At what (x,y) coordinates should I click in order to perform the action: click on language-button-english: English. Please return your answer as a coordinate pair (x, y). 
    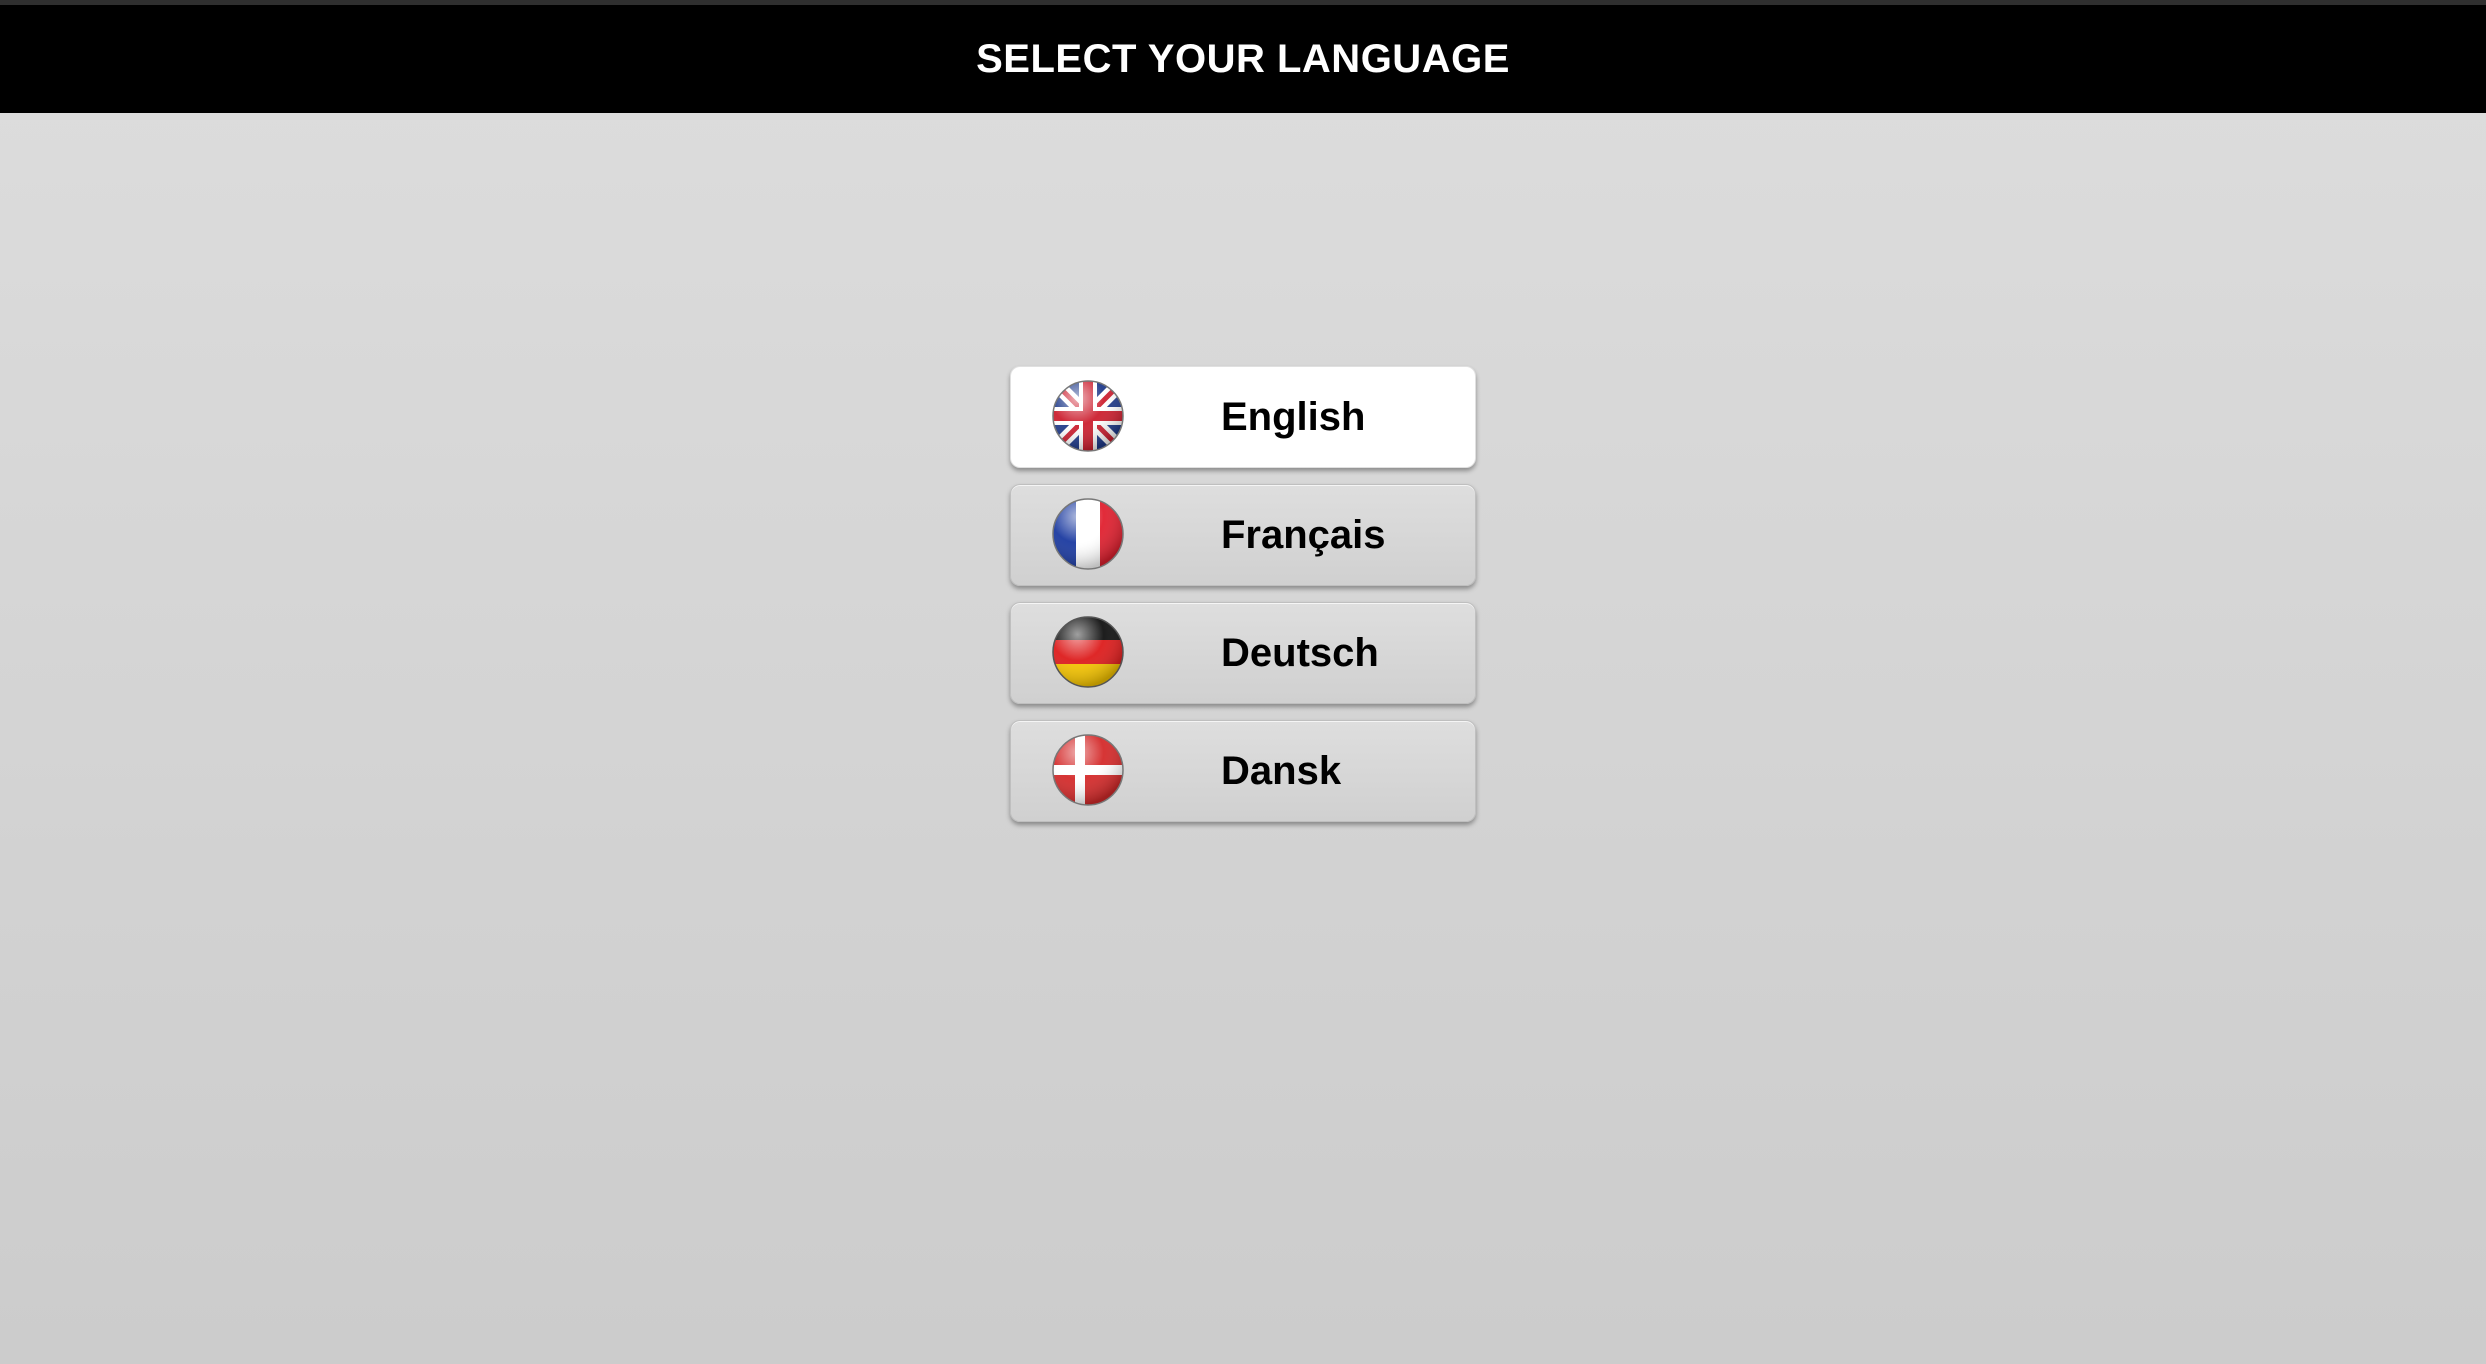
    Looking at the image, I should click on (1243, 417).